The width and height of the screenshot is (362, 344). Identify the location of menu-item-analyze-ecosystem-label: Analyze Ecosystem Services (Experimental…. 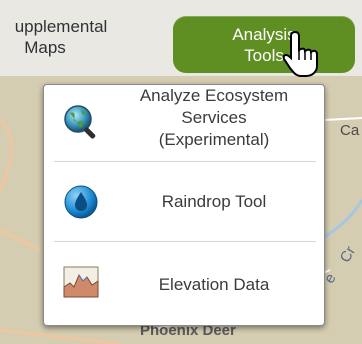
(214, 118).